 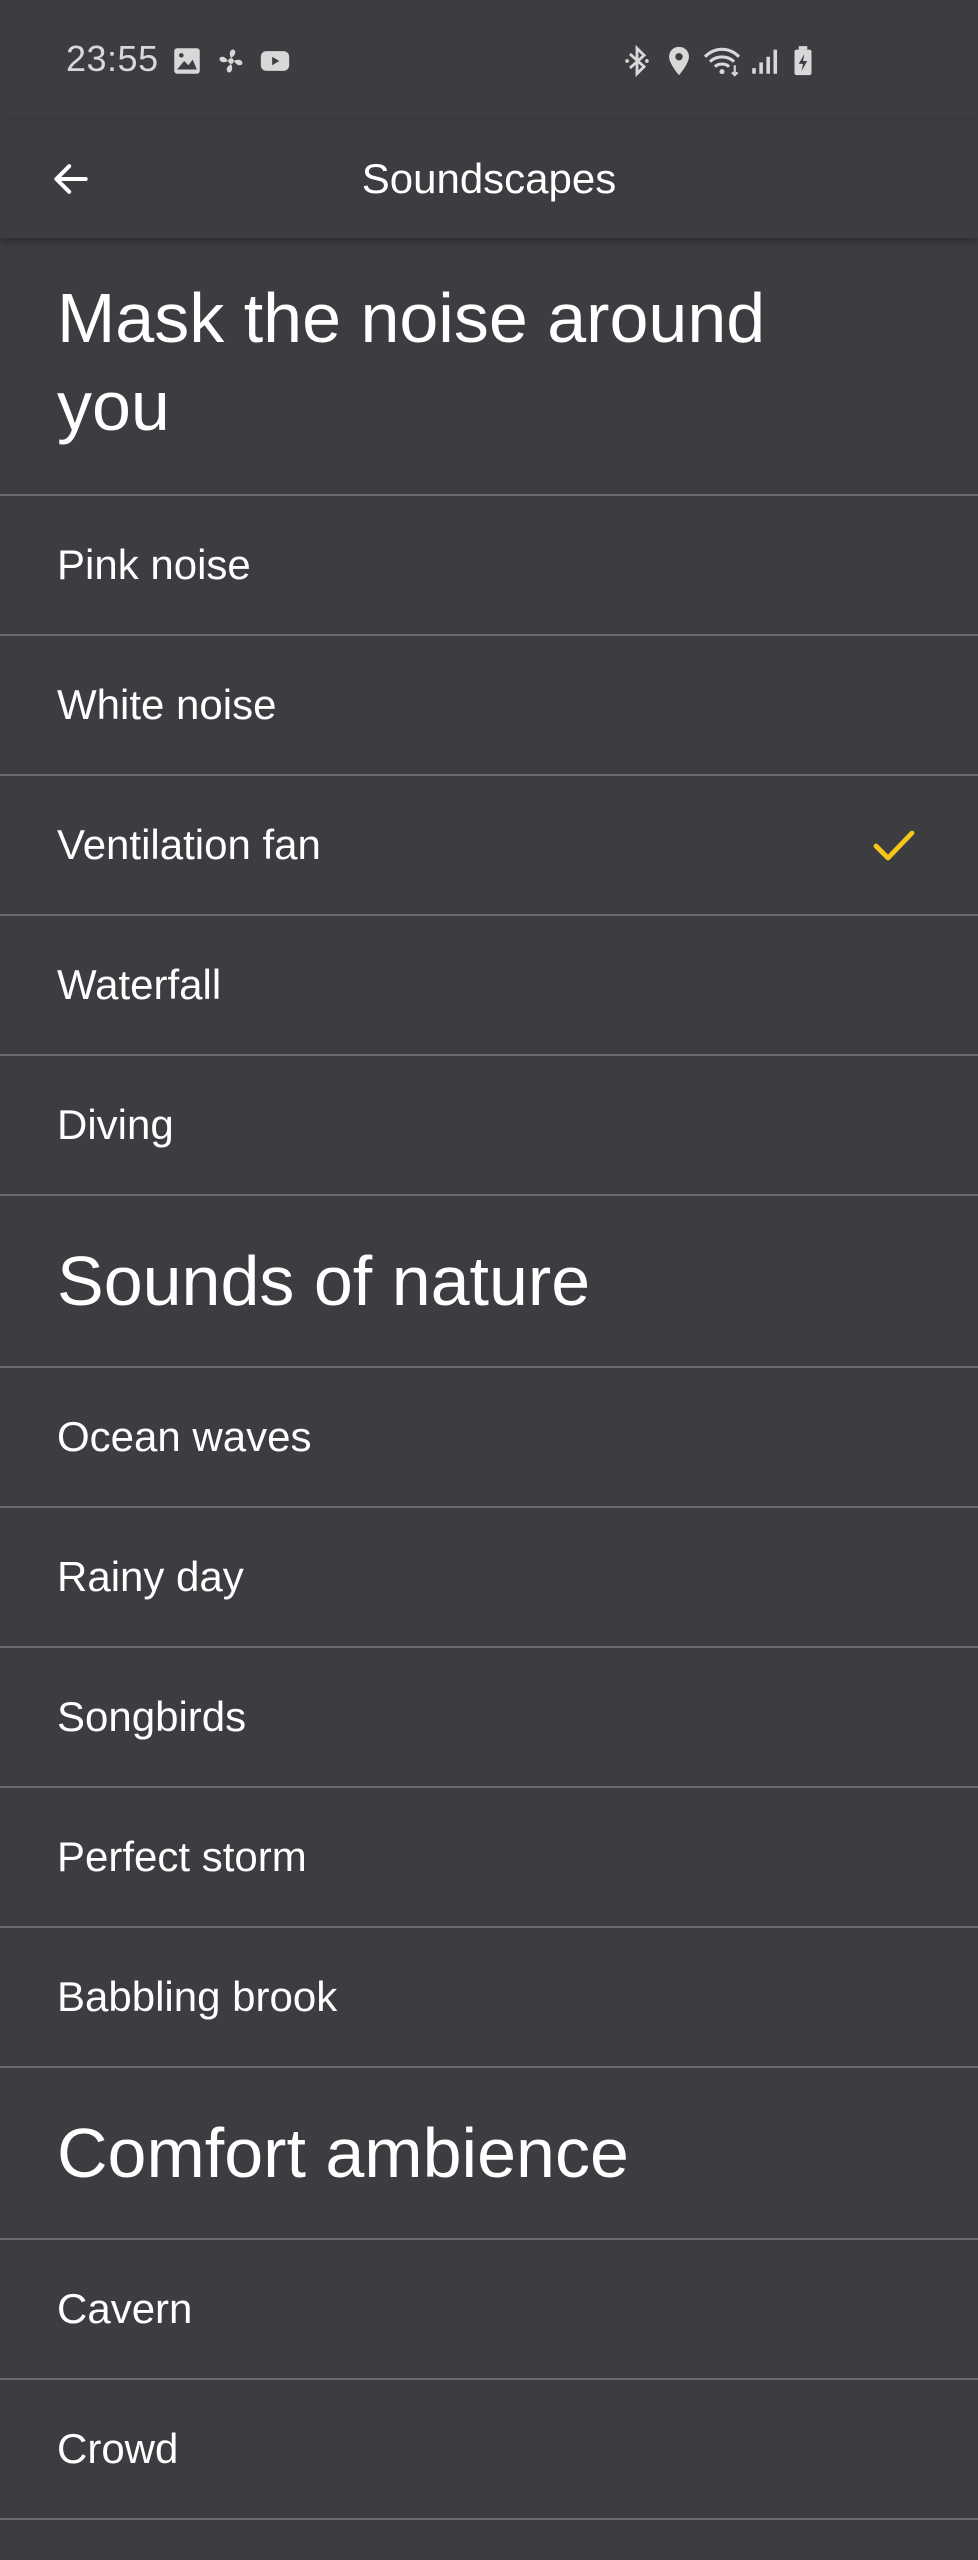 I want to click on list-item-label: Babbling brook, so click(x=197, y=1996).